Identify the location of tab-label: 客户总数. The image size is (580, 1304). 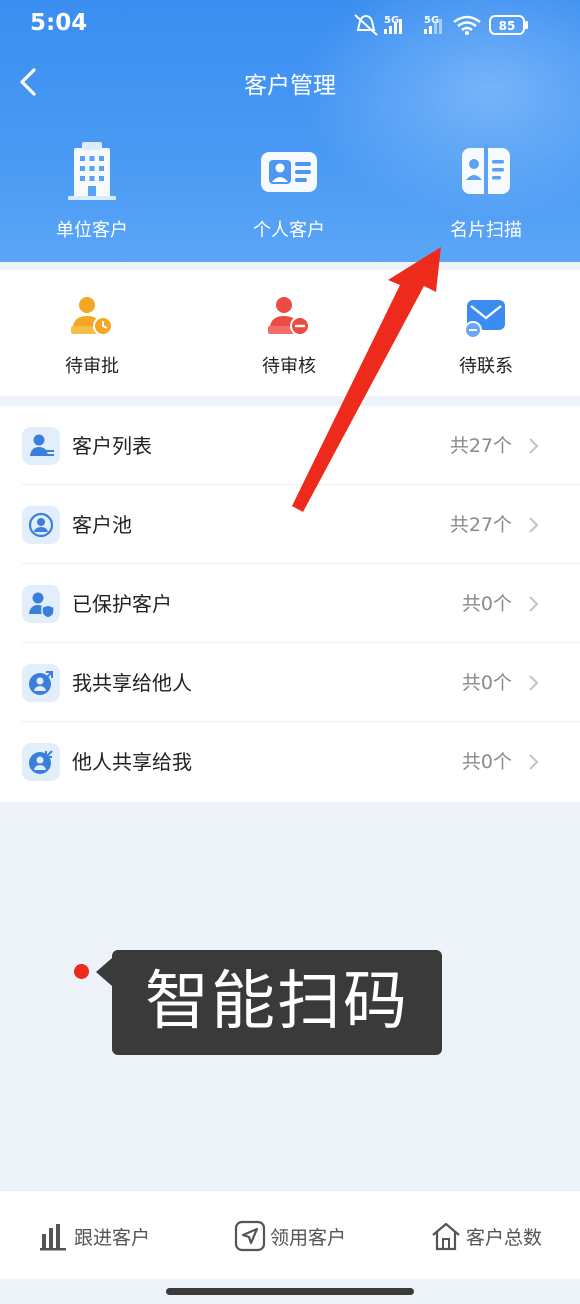
(504, 1237).